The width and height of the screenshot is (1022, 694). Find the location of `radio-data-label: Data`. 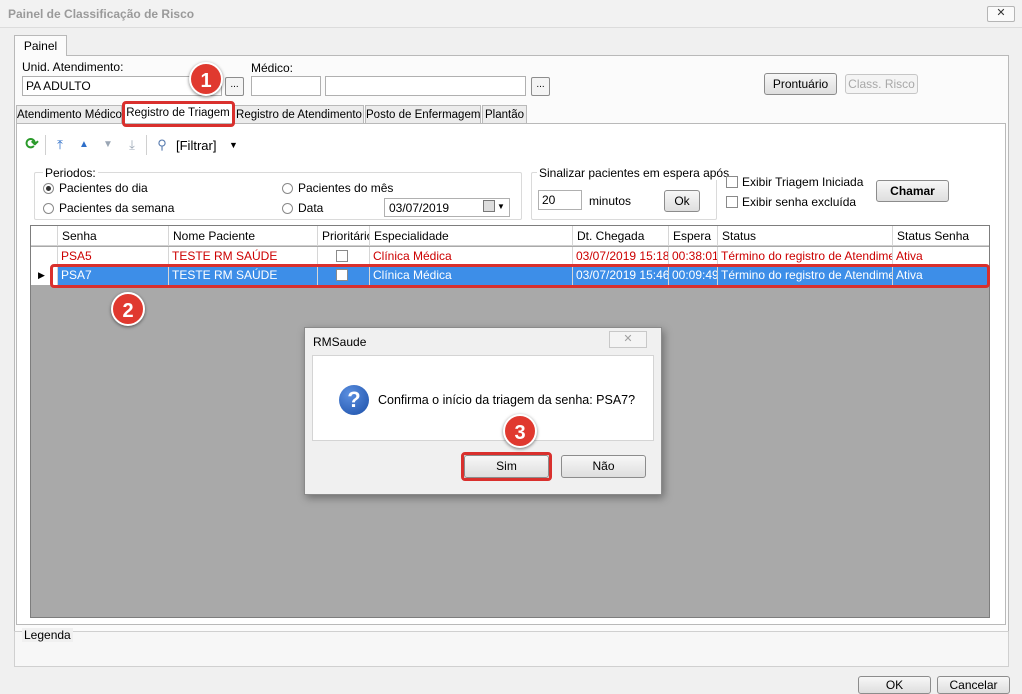

radio-data-label: Data is located at coordinates (311, 208).